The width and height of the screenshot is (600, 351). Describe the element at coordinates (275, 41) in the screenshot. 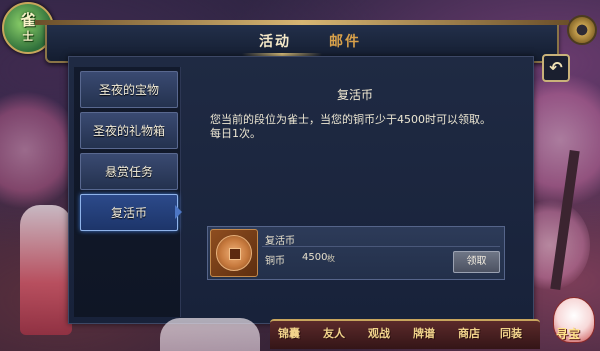

I see `tab-activity: 活动` at that location.